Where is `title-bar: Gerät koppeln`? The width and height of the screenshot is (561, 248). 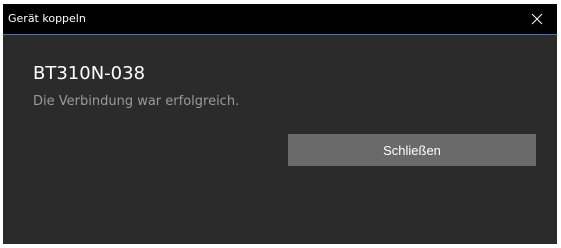
title-bar: Gerät koppeln is located at coordinates (280, 19).